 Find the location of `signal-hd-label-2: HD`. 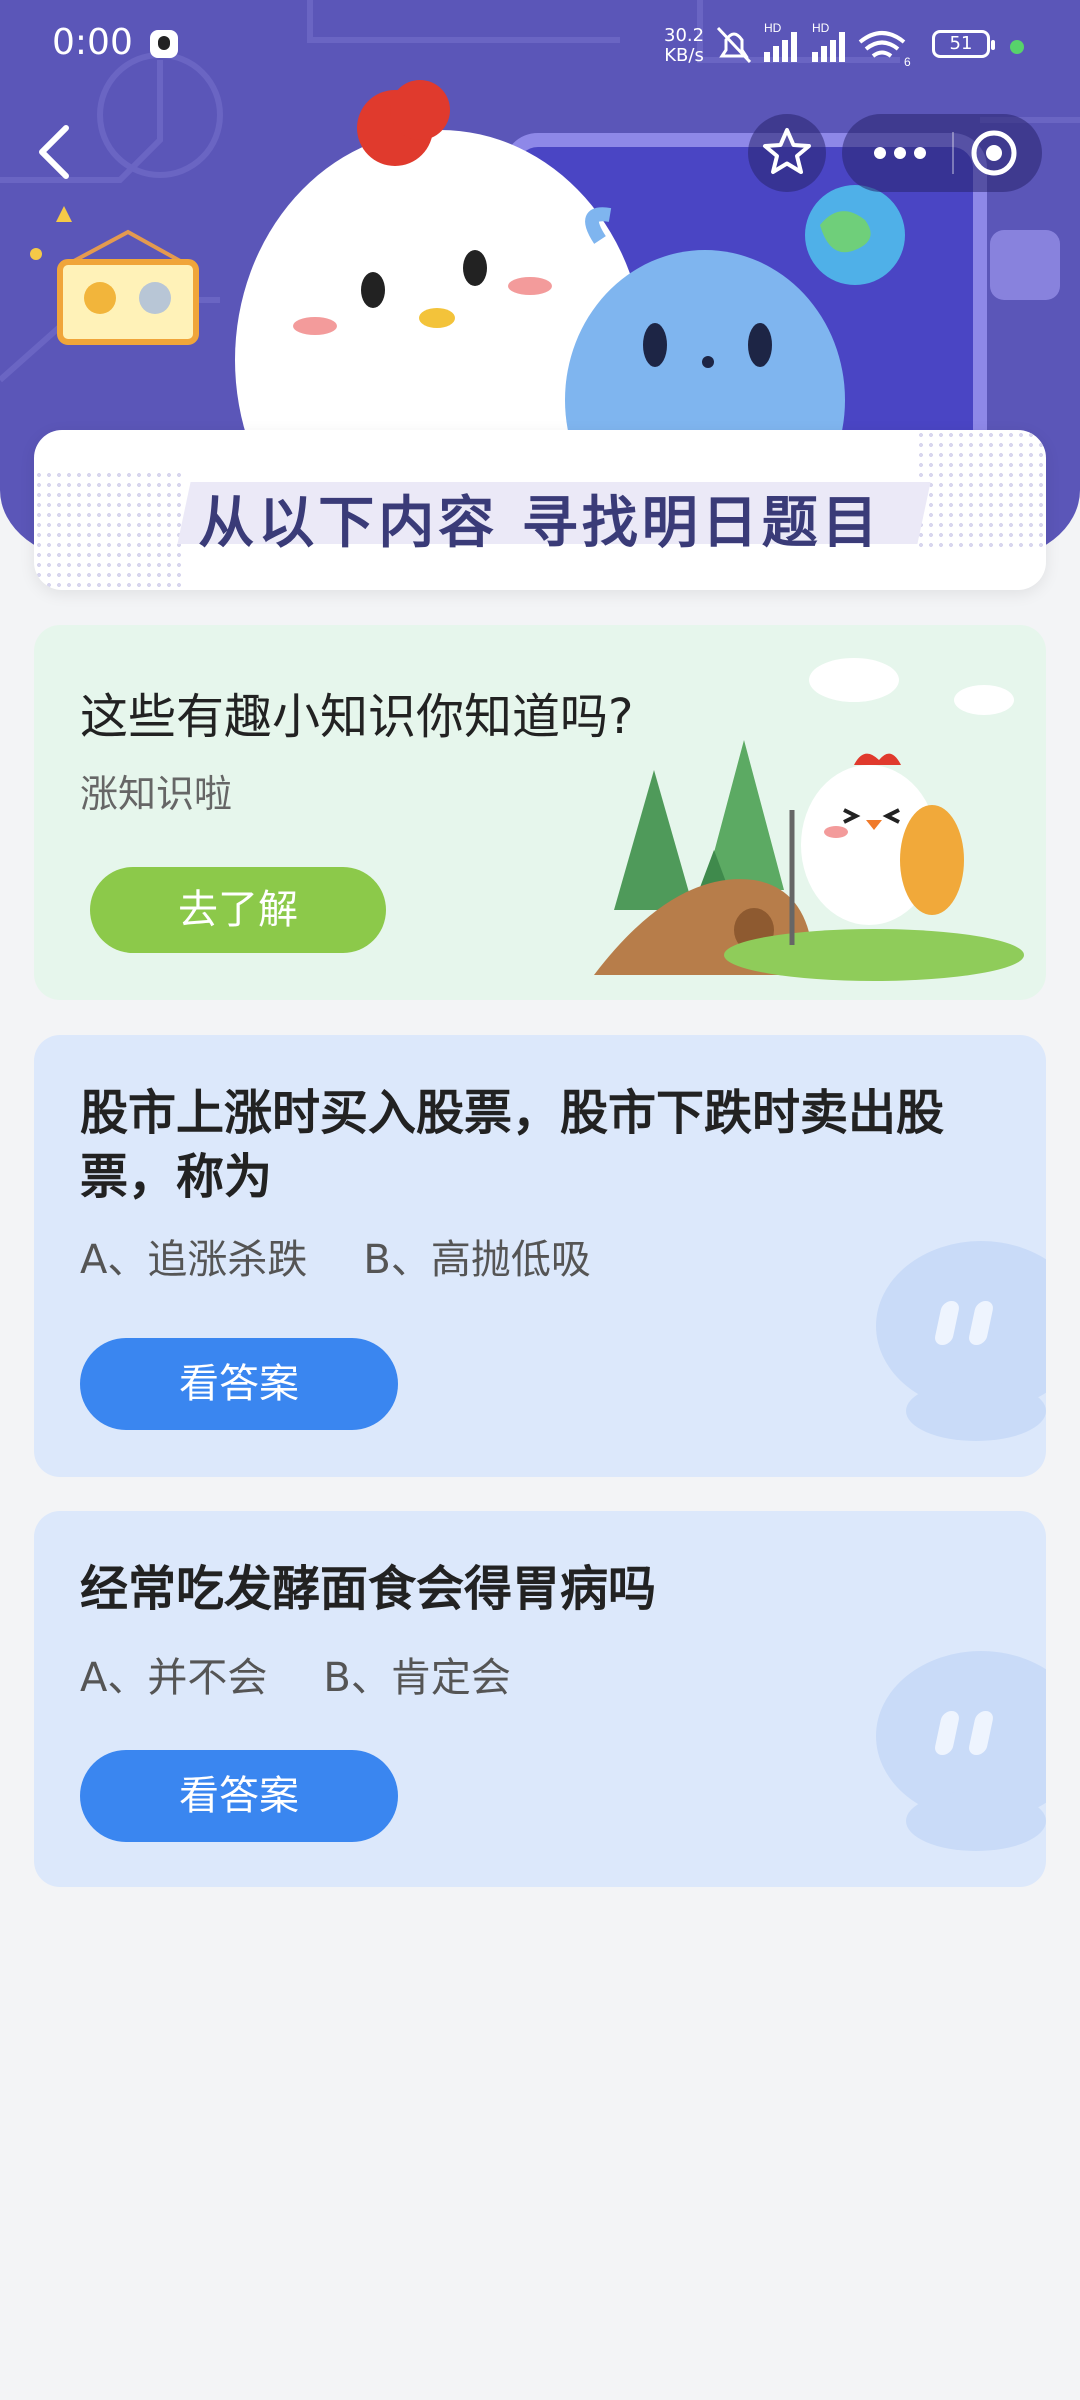

signal-hd-label-2: HD is located at coordinates (821, 28).